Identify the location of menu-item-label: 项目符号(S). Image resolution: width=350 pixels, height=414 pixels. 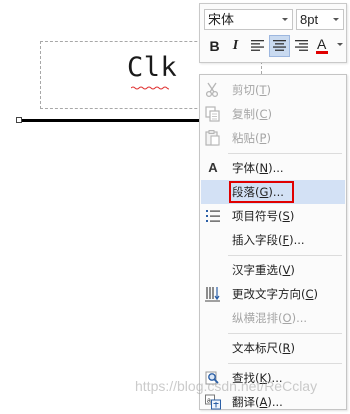
(263, 216).